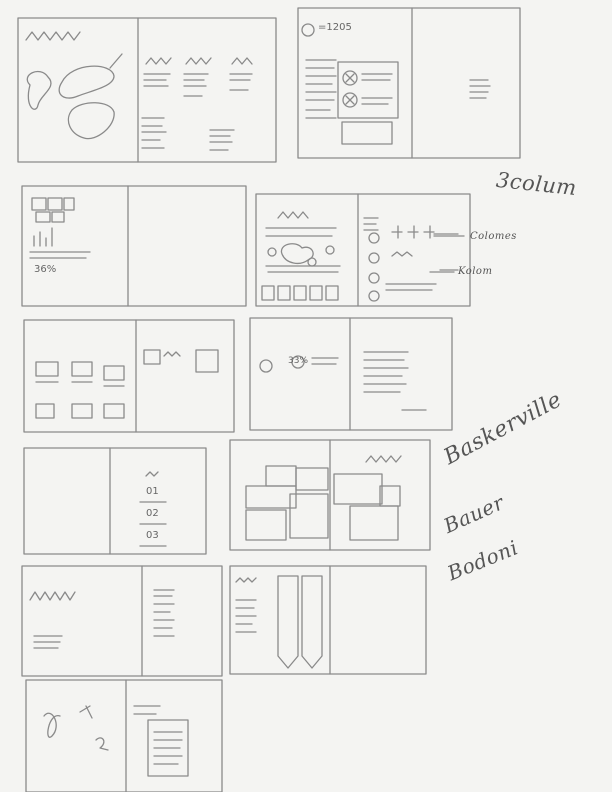  Describe the element at coordinates (335, 27) in the screenshot. I see `thumbnail-2-header: =1205` at that location.